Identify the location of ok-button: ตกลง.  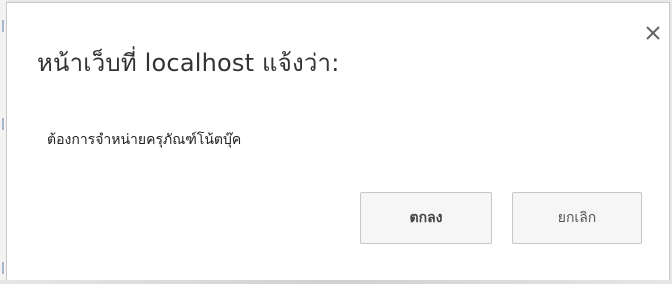
(426, 218).